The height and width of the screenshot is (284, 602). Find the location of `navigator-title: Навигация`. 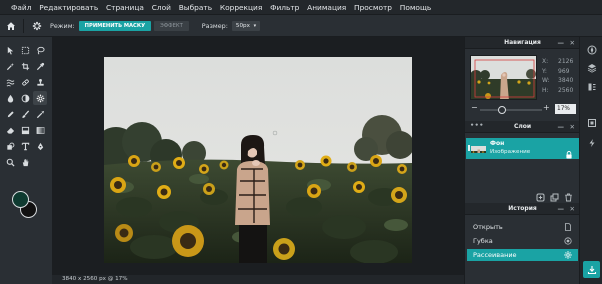

navigator-title: Навигация is located at coordinates (522, 42).